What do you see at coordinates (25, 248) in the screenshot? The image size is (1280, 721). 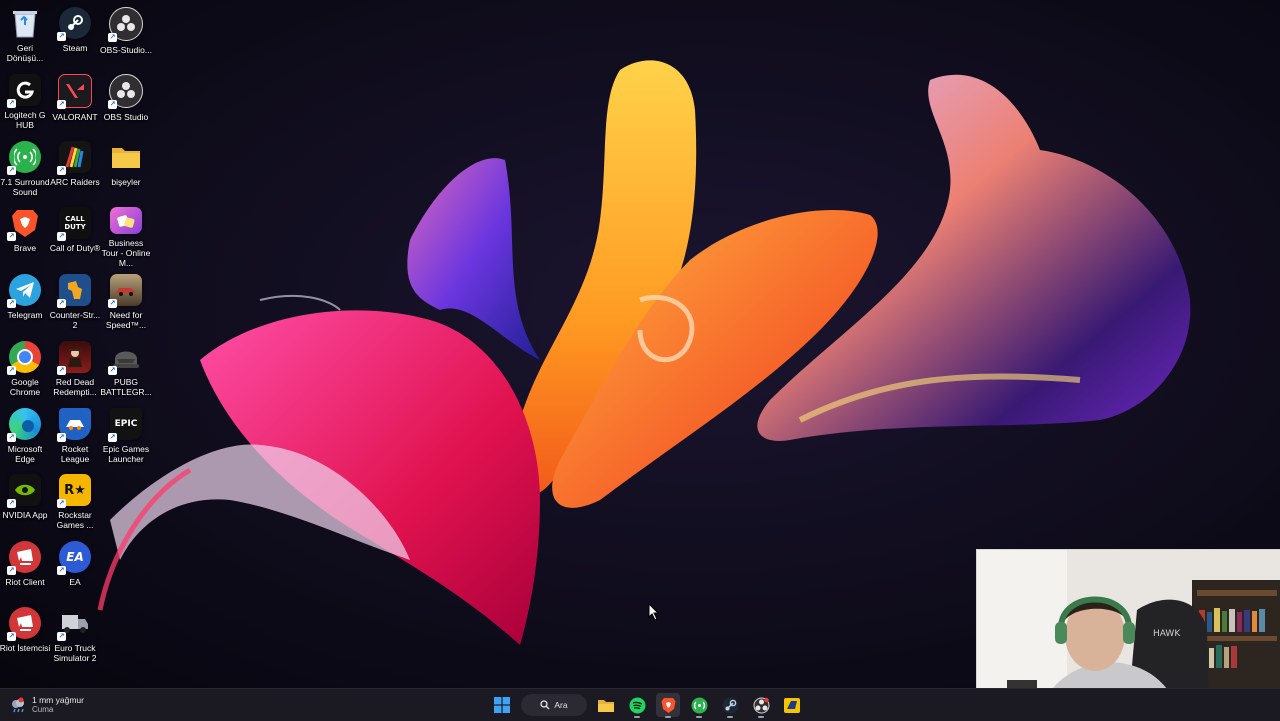 I see `icon-label: Brave` at bounding box center [25, 248].